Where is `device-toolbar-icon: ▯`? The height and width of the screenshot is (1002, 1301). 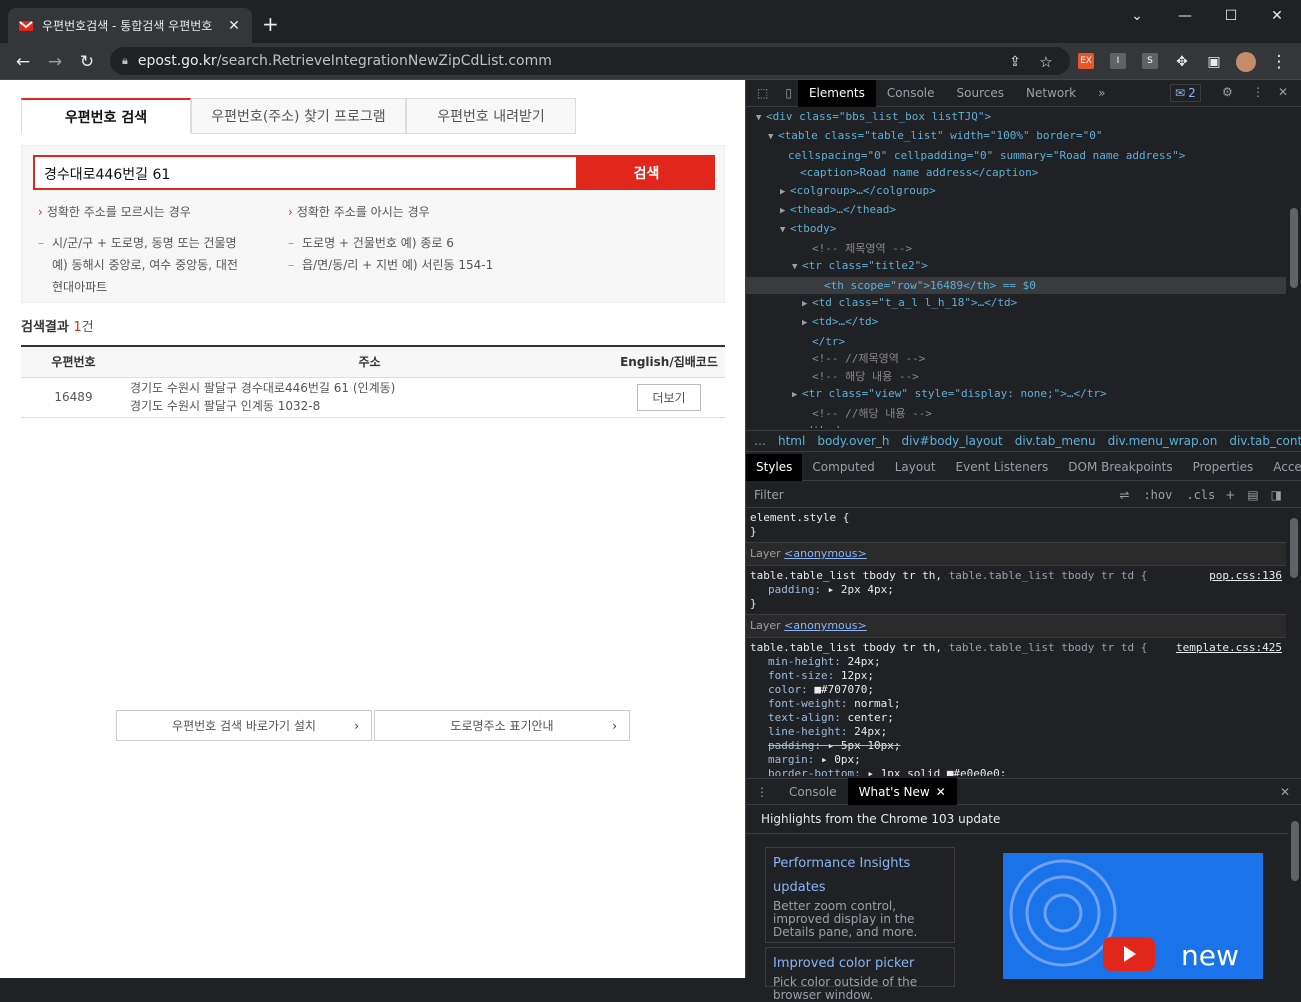
device-toolbar-icon: ▯ is located at coordinates (788, 93).